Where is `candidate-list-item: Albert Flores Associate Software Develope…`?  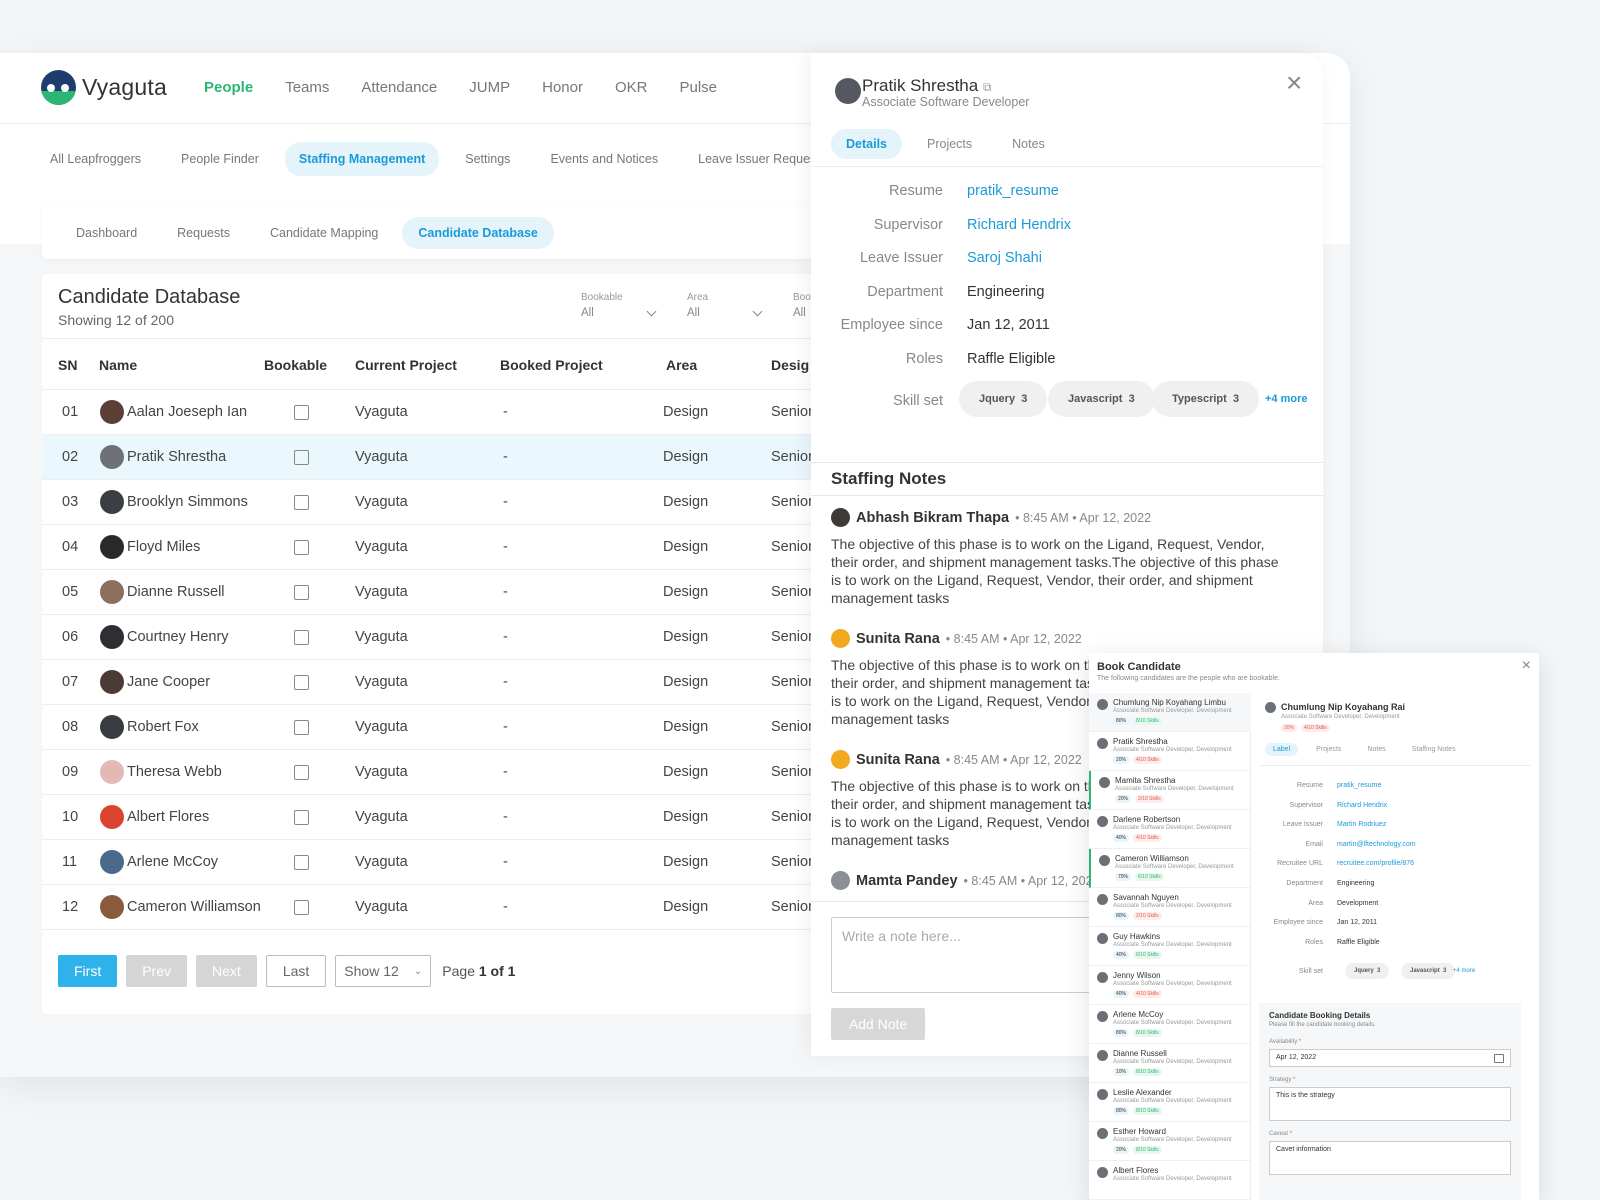
candidate-list-item: Albert Flores Associate Software Develope… is located at coordinates (1170, 1180).